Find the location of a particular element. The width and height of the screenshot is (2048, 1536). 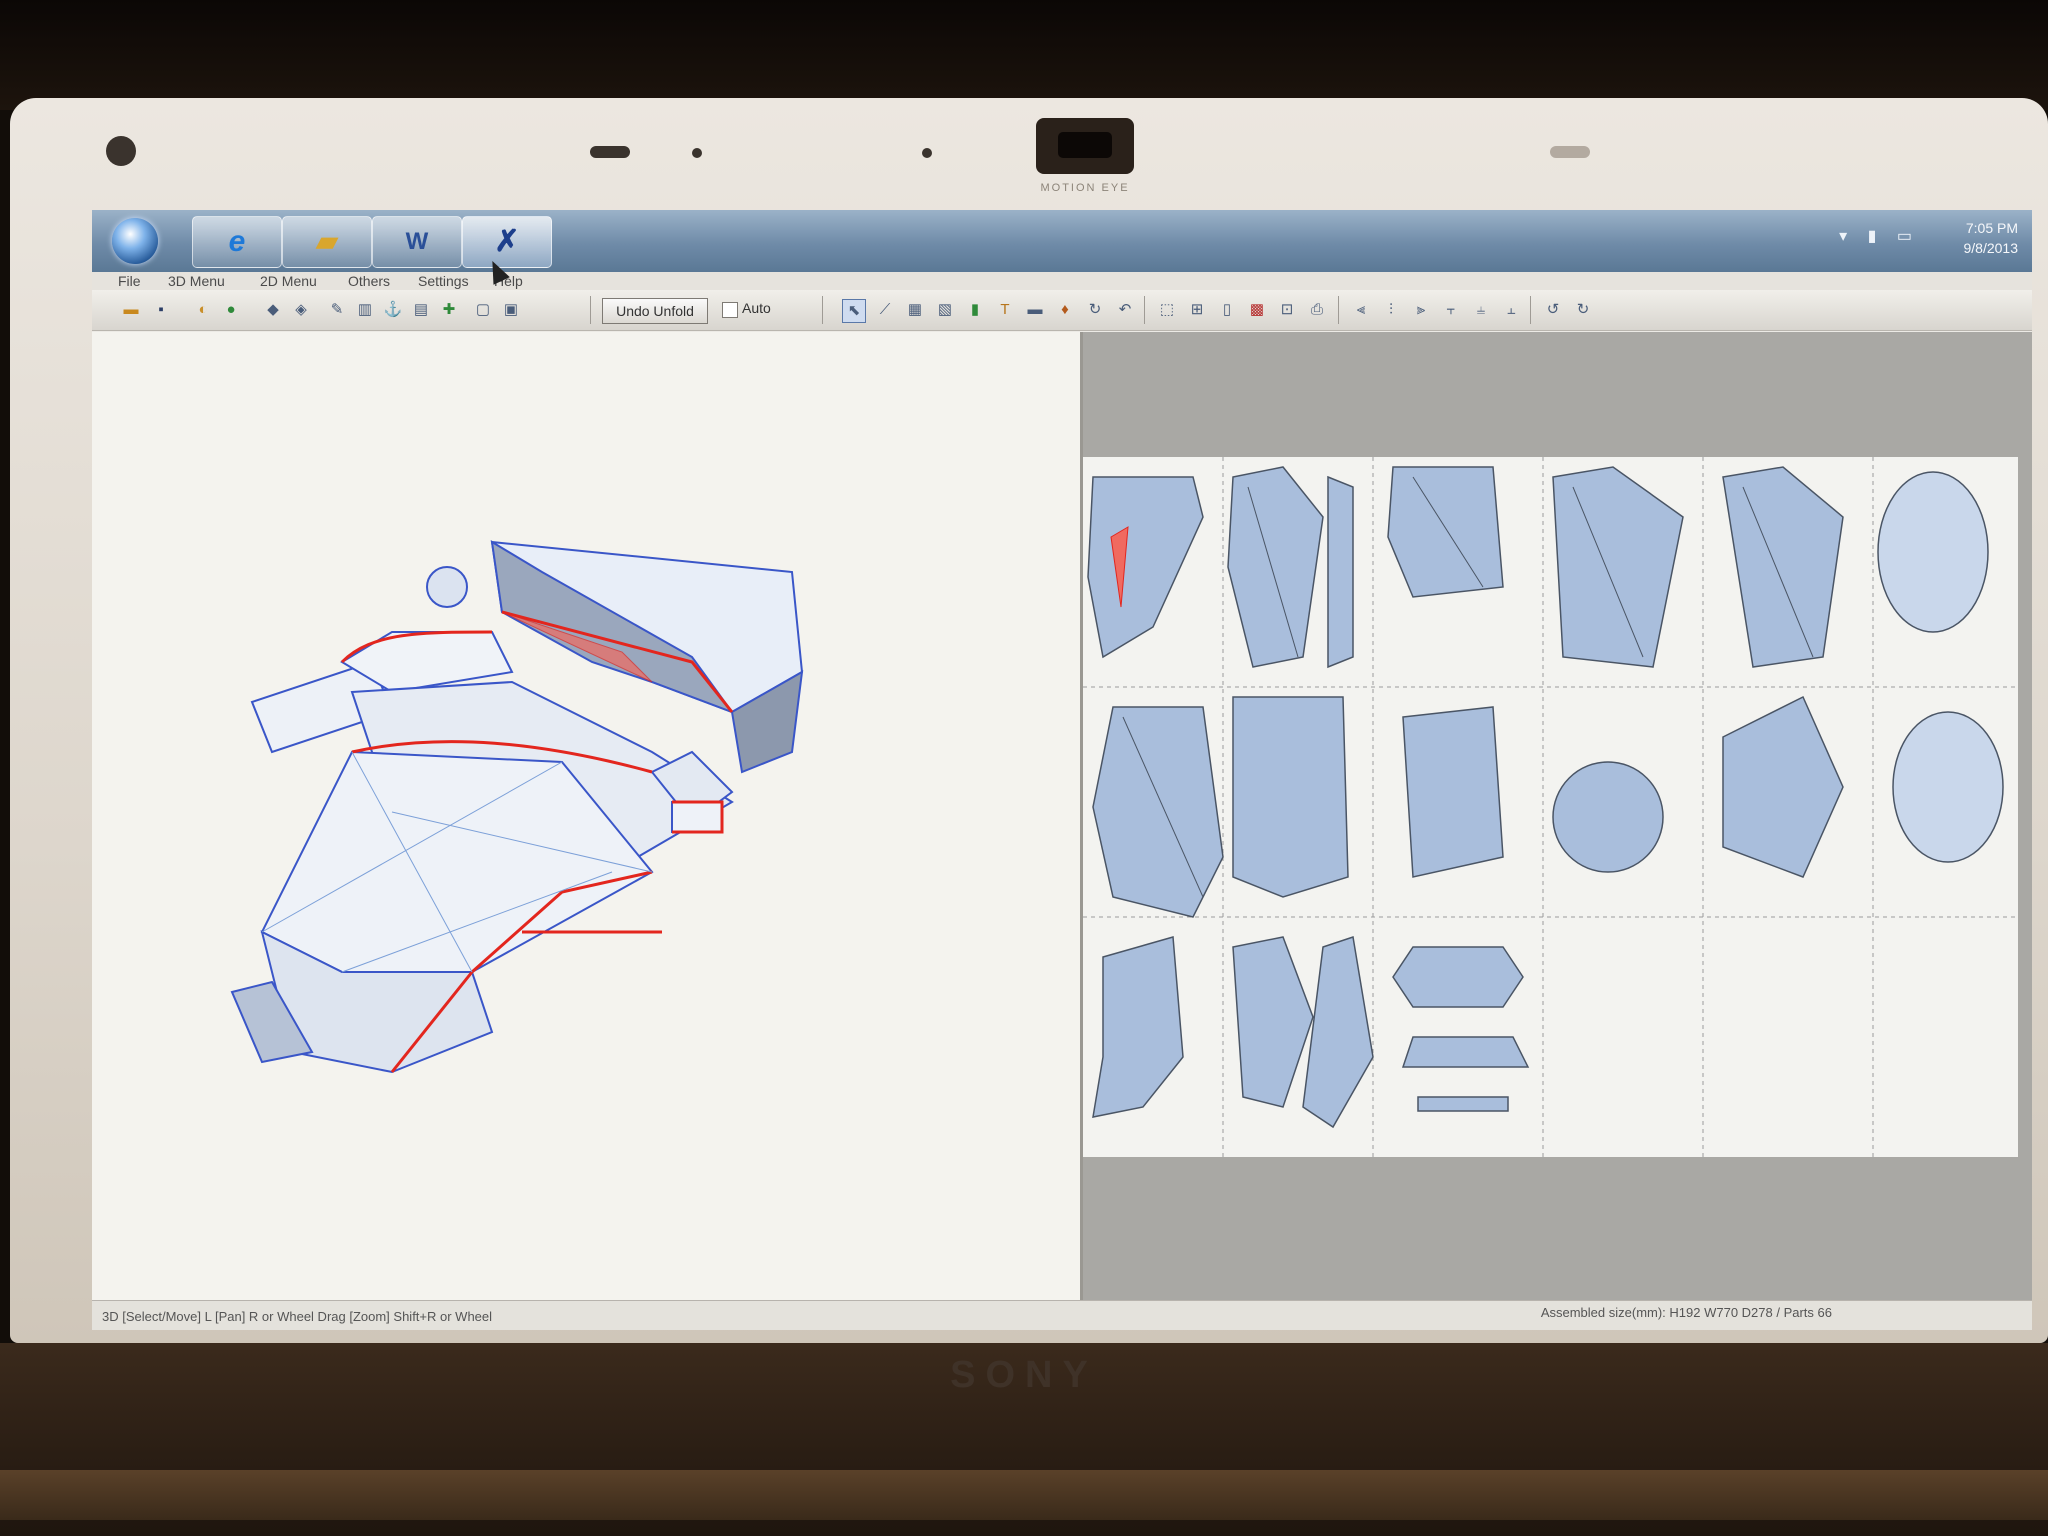

auto-checkbox is located at coordinates (730, 310).